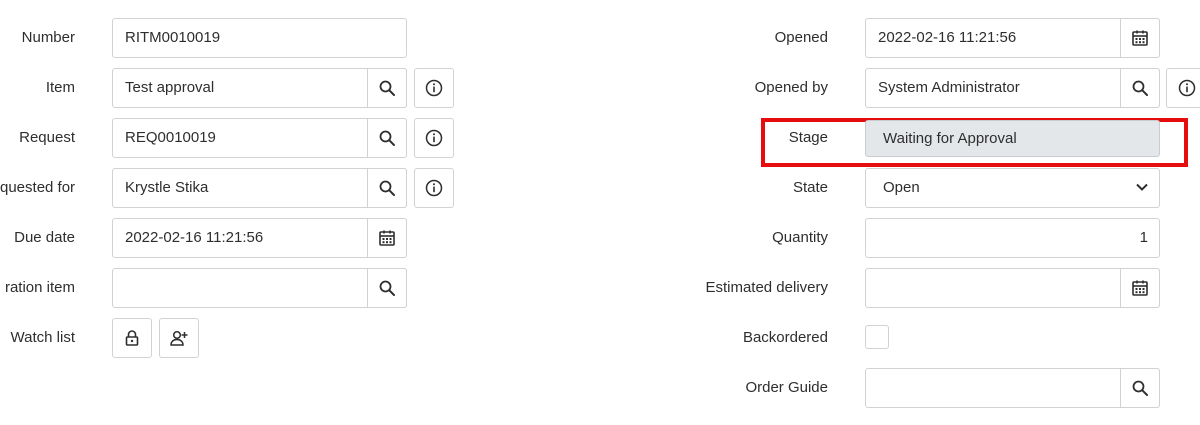  I want to click on number-label: Number, so click(48, 37).